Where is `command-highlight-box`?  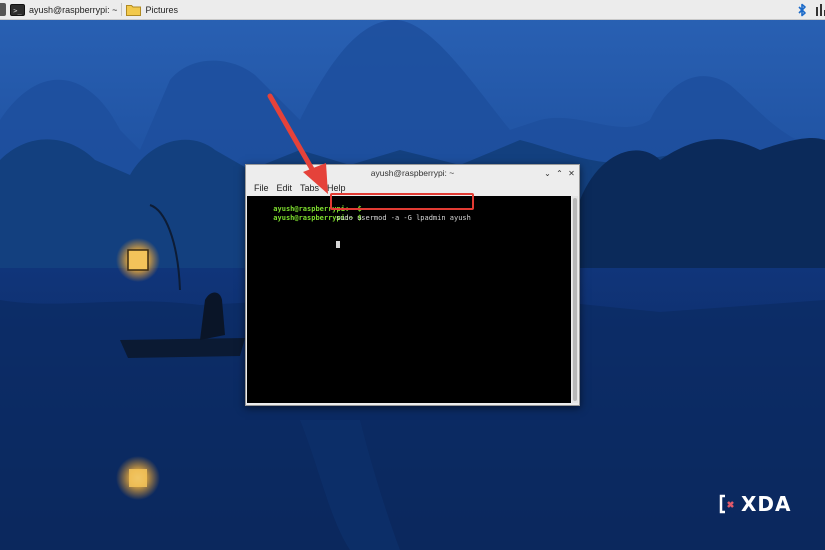
command-highlight-box is located at coordinates (402, 201).